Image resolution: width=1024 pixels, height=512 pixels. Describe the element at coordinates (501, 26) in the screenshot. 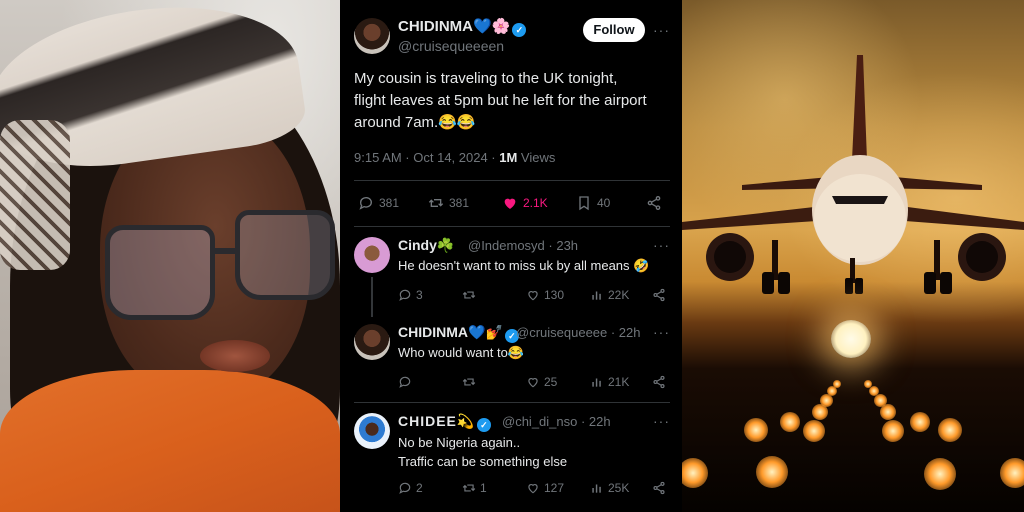

I see `flower-icon: 🌸` at that location.